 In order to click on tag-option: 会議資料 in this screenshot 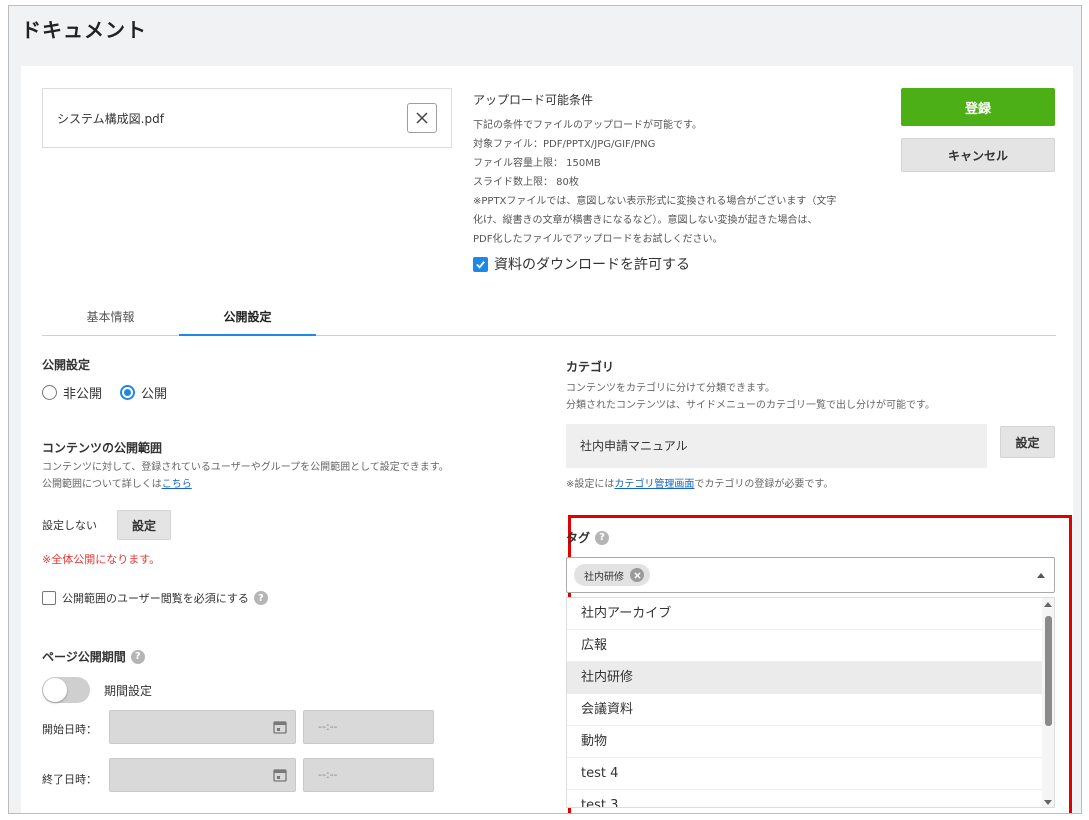, I will do `click(805, 710)`.